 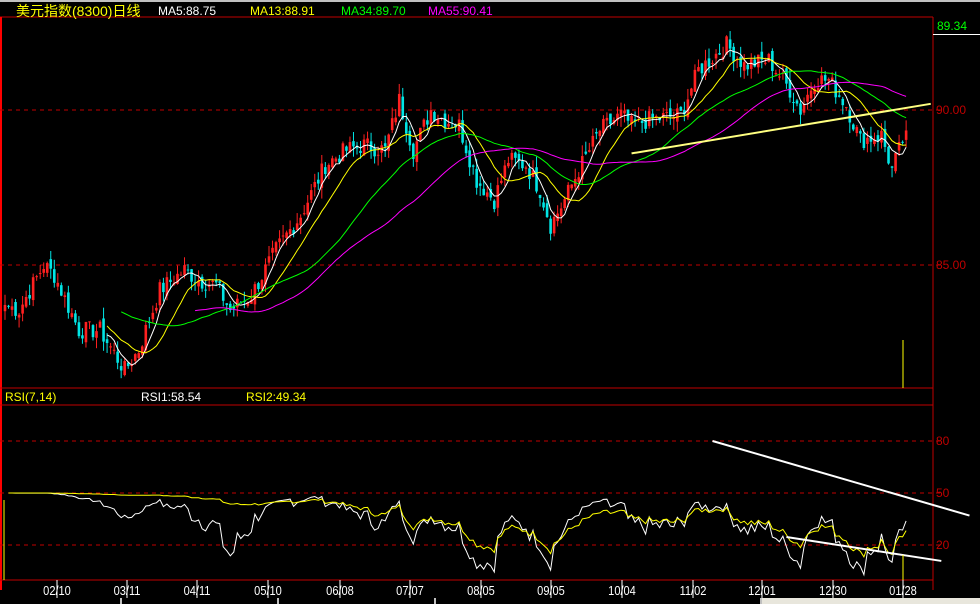 What do you see at coordinates (57, 590) in the screenshot?
I see `x-tick-label: 02/10` at bounding box center [57, 590].